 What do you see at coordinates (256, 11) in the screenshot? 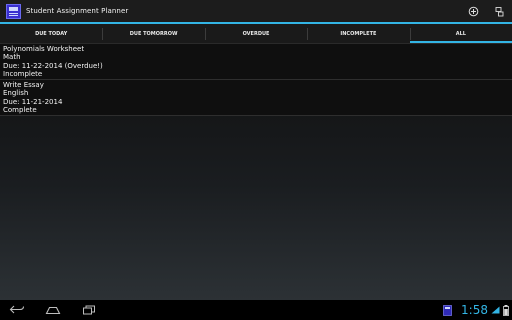
I see `action-bar: Student Assignment Planner` at bounding box center [256, 11].